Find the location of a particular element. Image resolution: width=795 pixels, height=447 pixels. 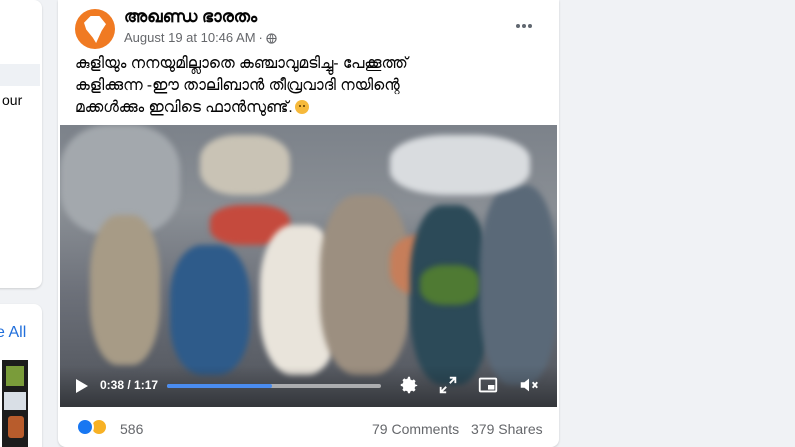

more-options-button is located at coordinates (524, 26).